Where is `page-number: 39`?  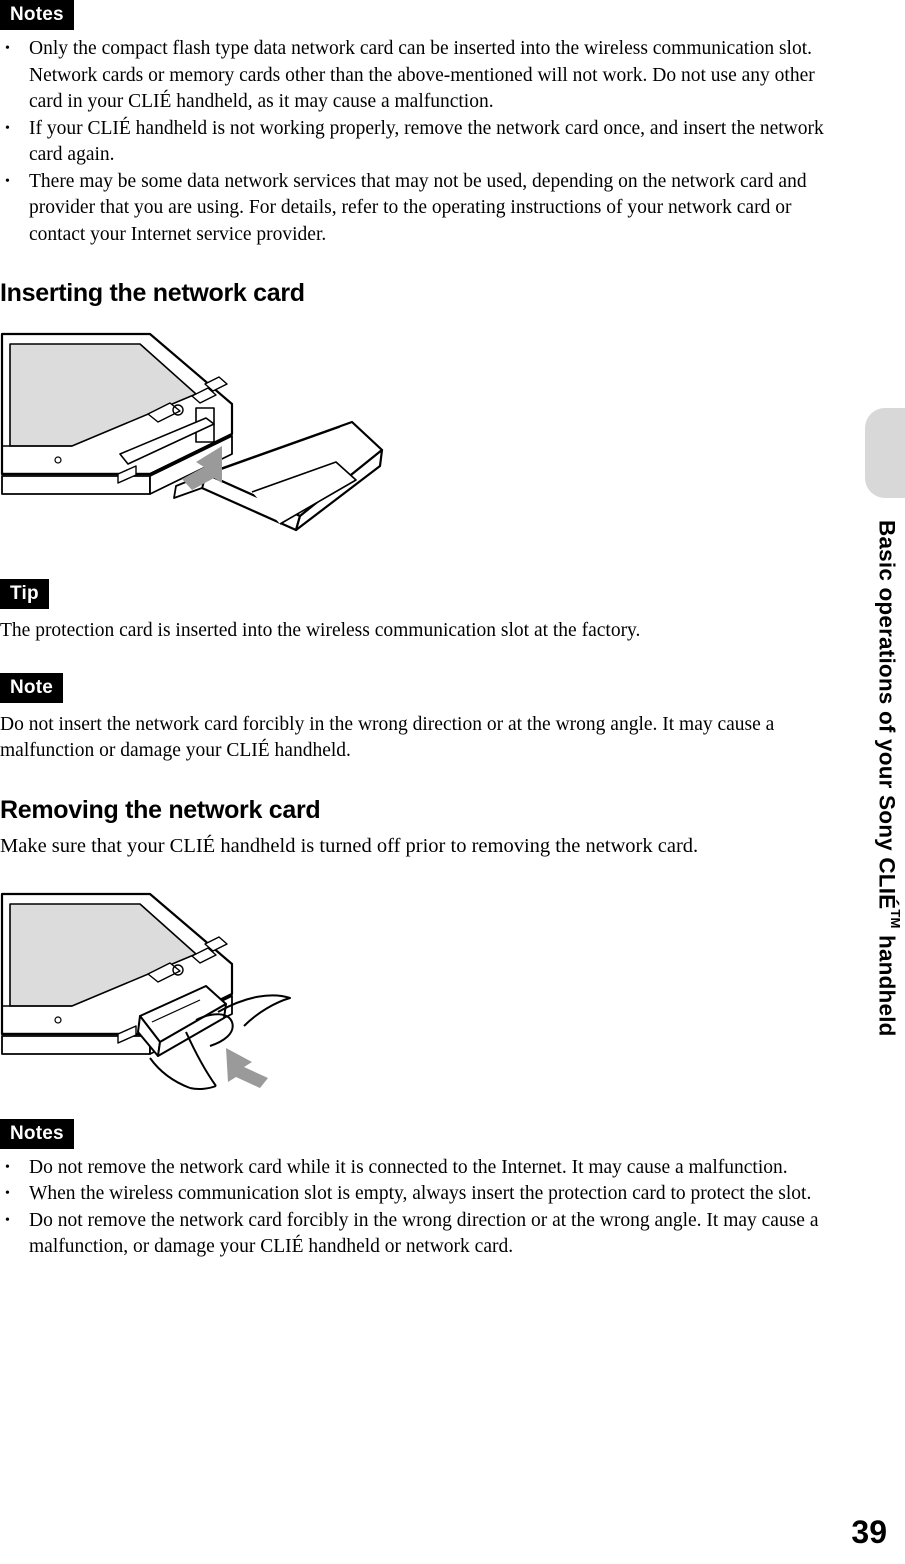 page-number: 39 is located at coordinates (869, 1532).